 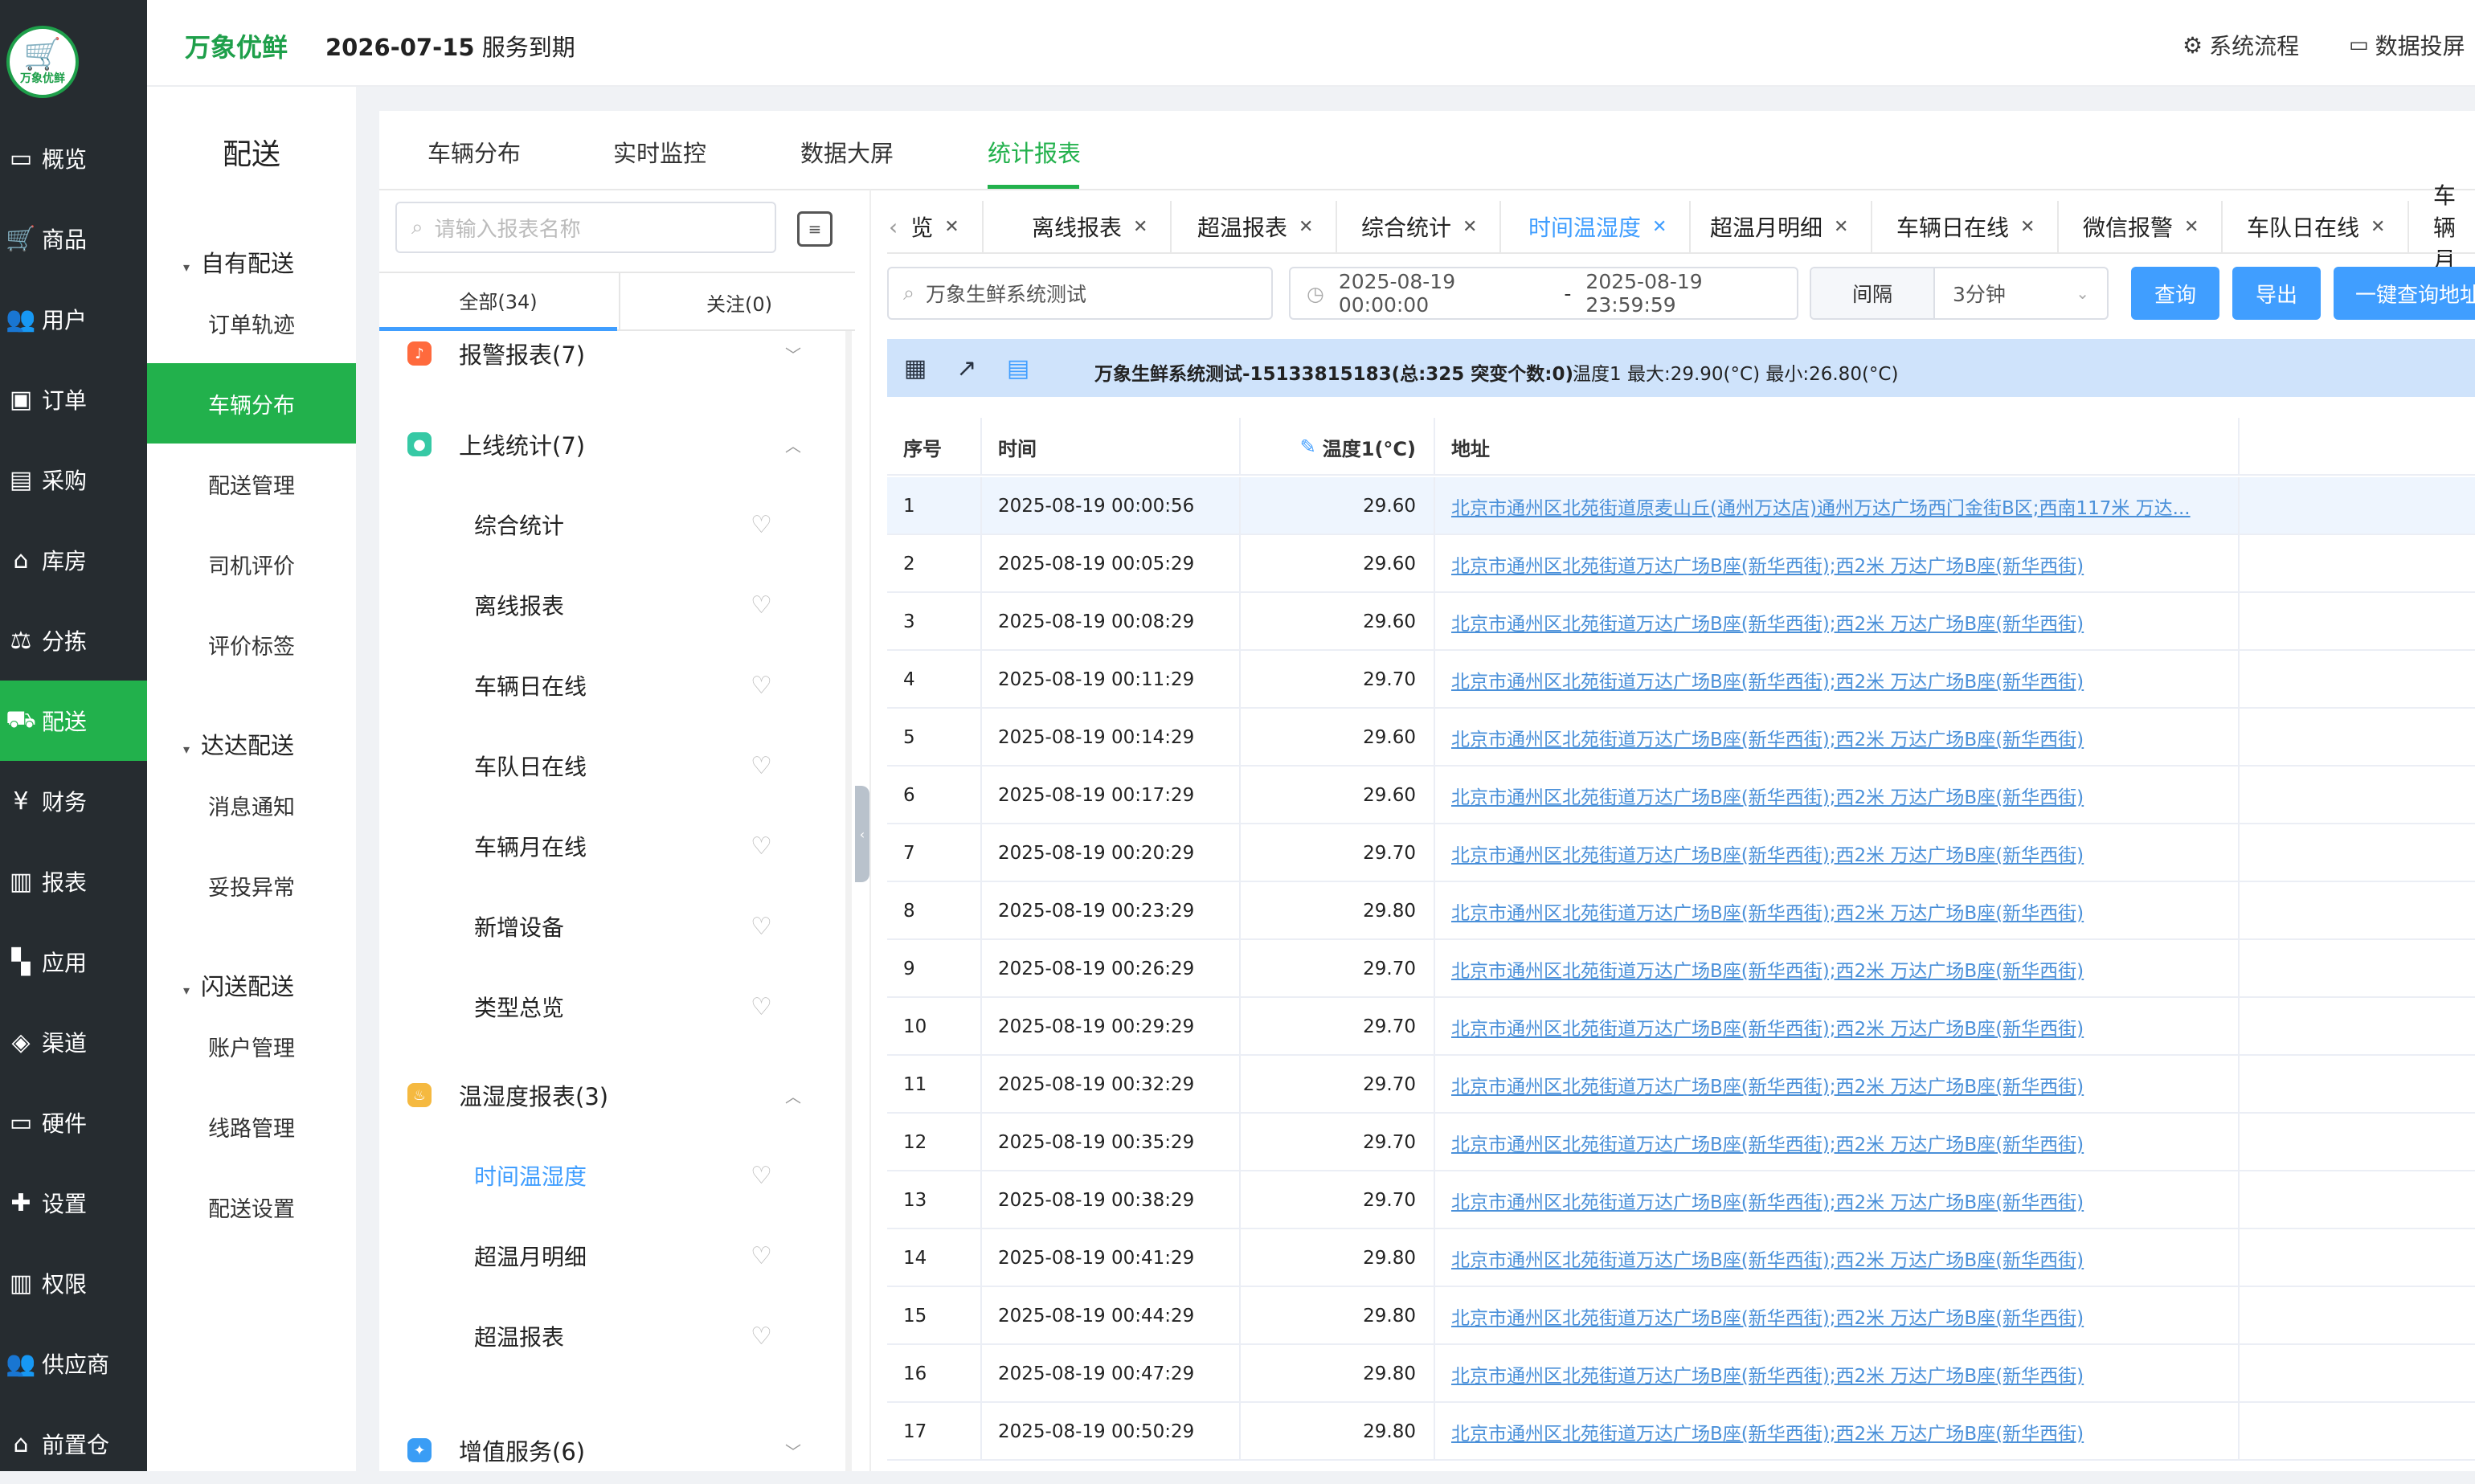 What do you see at coordinates (475, 152) in the screenshot?
I see `tab-vehicle-distribution: 车辆分布` at bounding box center [475, 152].